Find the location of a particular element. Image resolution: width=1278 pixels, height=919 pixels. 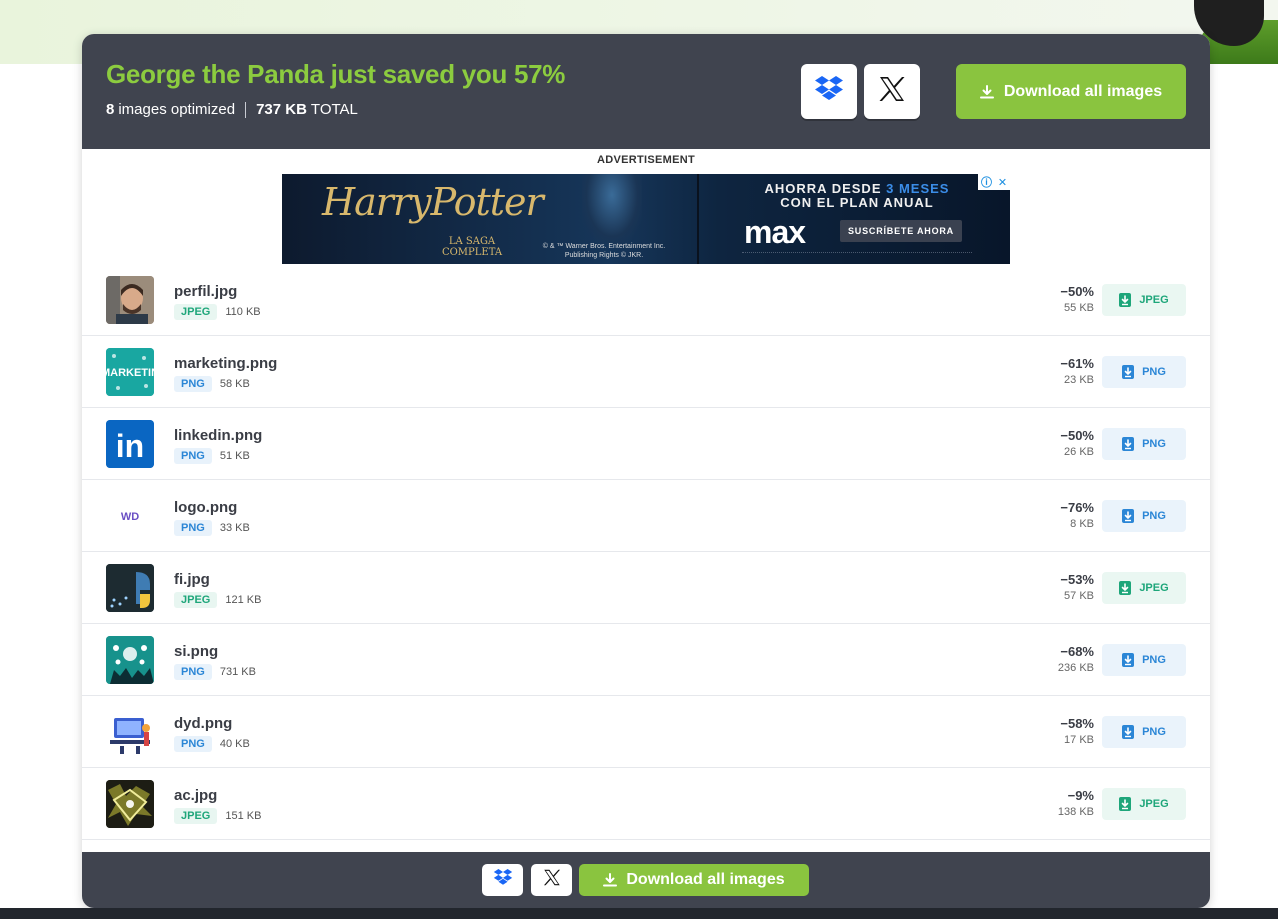

file-row: perfil.jpg JPEG 110 KB −50% 55 KB JPEG is located at coordinates (646, 300).